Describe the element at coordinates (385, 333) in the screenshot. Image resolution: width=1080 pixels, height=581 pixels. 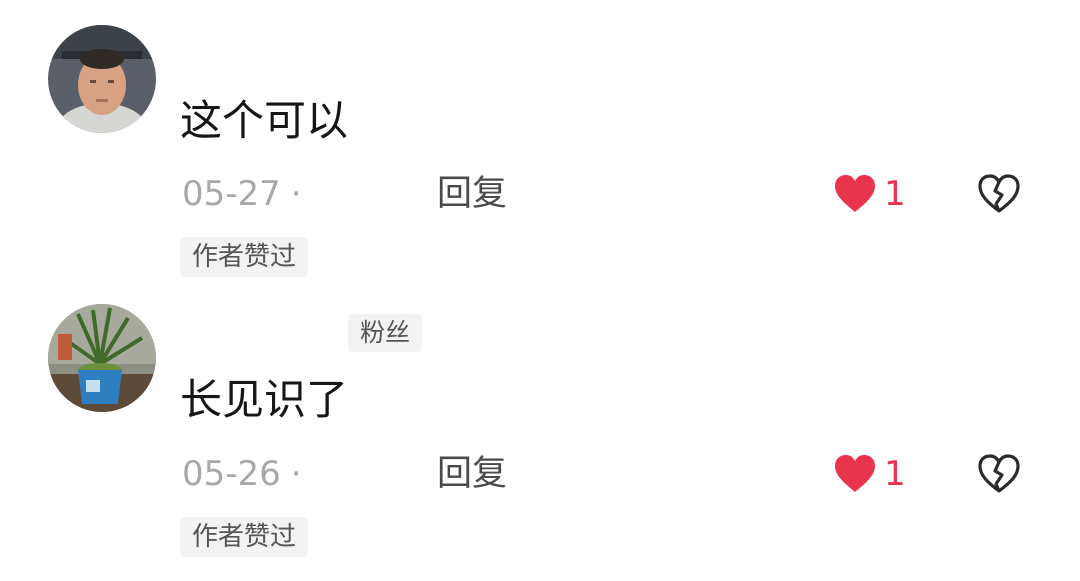
I see `fan-badge: 粉丝` at that location.